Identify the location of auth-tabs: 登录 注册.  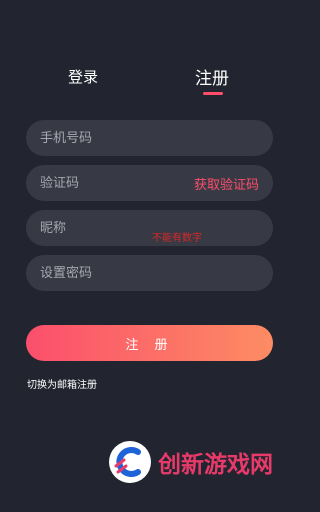
(150, 82).